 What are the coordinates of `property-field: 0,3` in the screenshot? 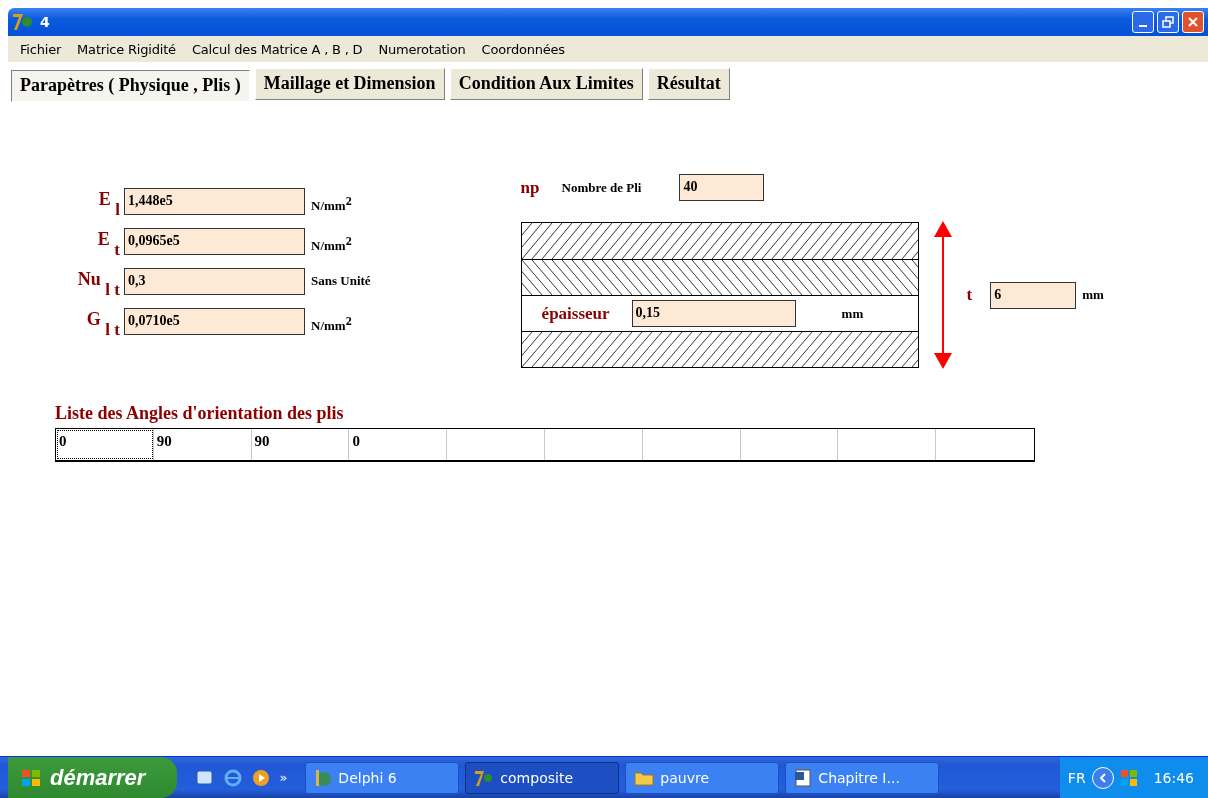 It's located at (214, 281).